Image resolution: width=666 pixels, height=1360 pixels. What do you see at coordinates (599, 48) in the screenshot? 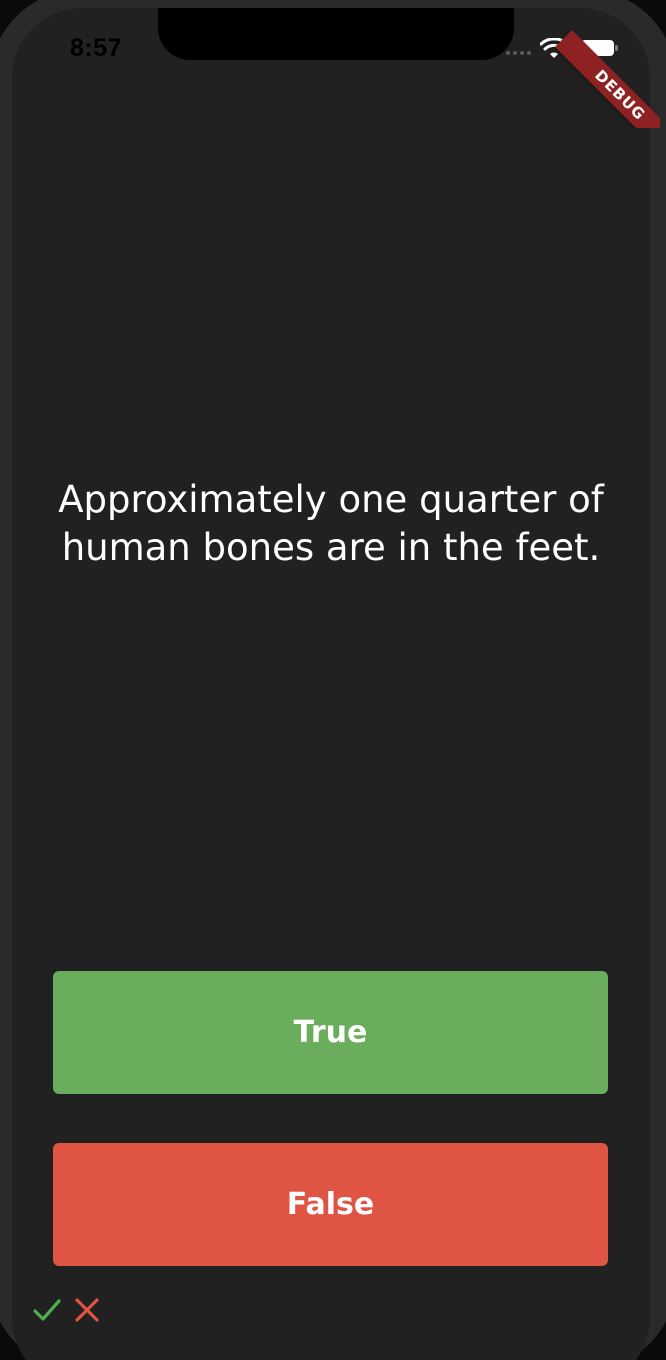
I see `battery-icon` at bounding box center [599, 48].